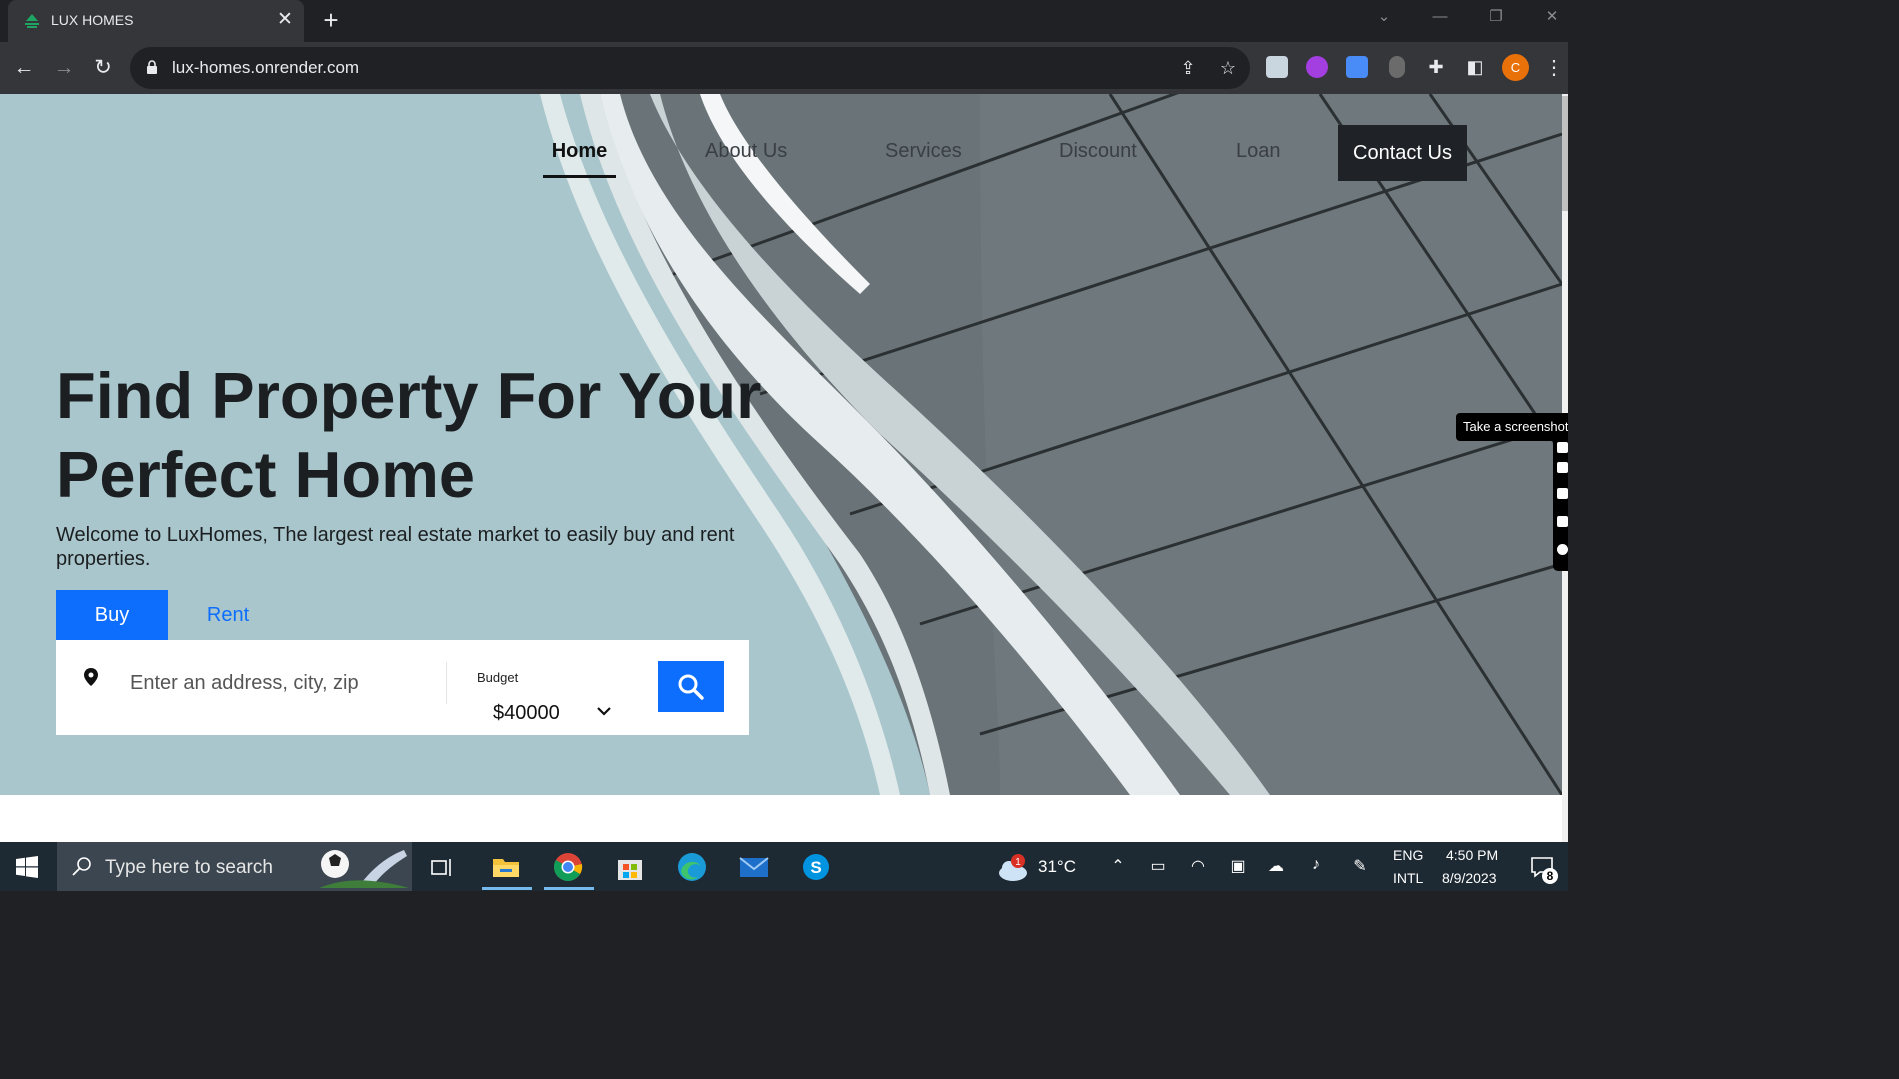 This screenshot has width=1899, height=1079. I want to click on nav-home: Home, so click(579, 151).